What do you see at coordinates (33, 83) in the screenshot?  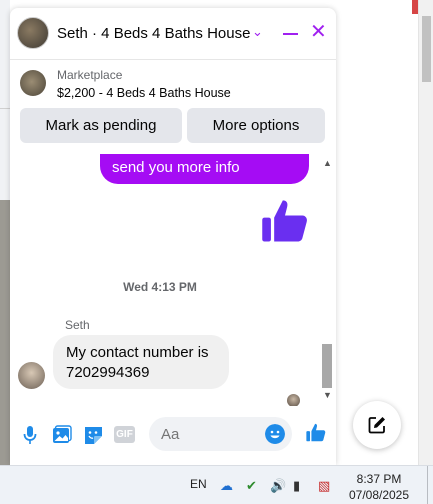 I see `listing-thumbnail` at bounding box center [33, 83].